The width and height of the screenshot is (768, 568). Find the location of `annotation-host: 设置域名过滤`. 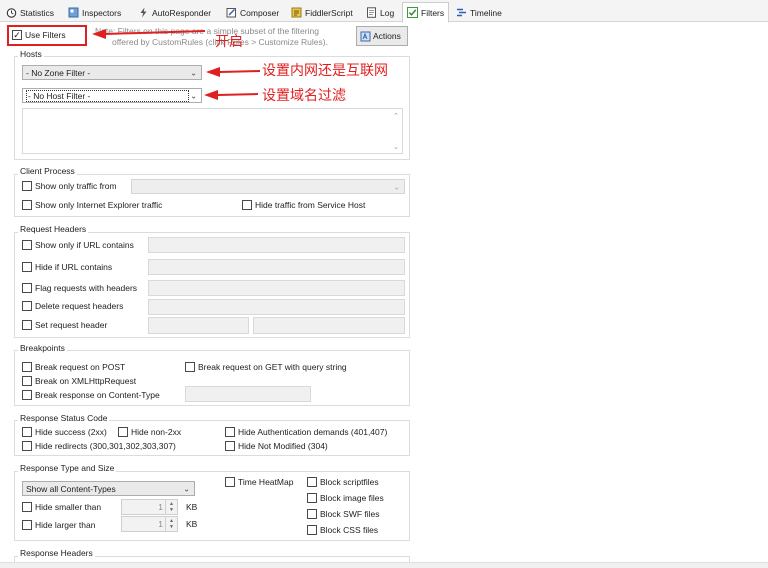

annotation-host: 设置域名过滤 is located at coordinates (304, 96).